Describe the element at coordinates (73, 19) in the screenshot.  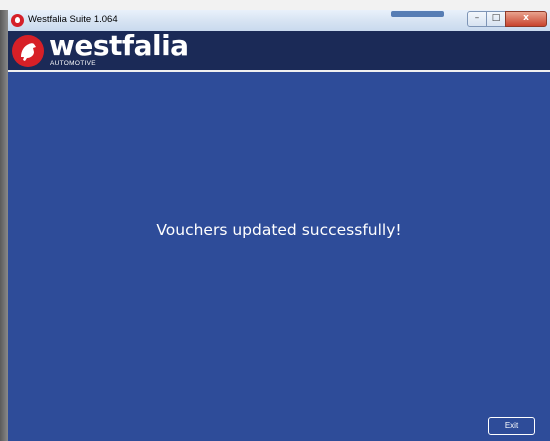
I see `window-title: Westfalia Suite 1.064` at that location.